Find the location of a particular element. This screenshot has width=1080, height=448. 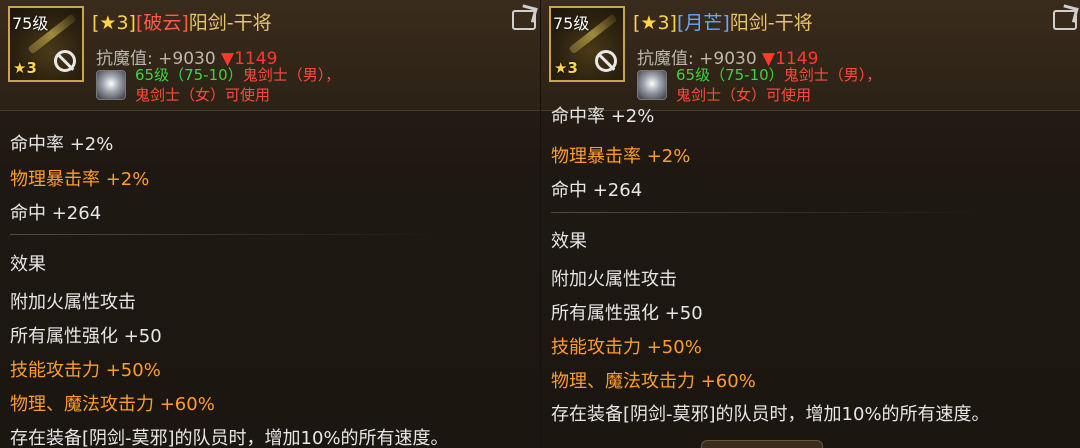

item-title: [★3][月芒]阳剑-干将 is located at coordinates (723, 21).